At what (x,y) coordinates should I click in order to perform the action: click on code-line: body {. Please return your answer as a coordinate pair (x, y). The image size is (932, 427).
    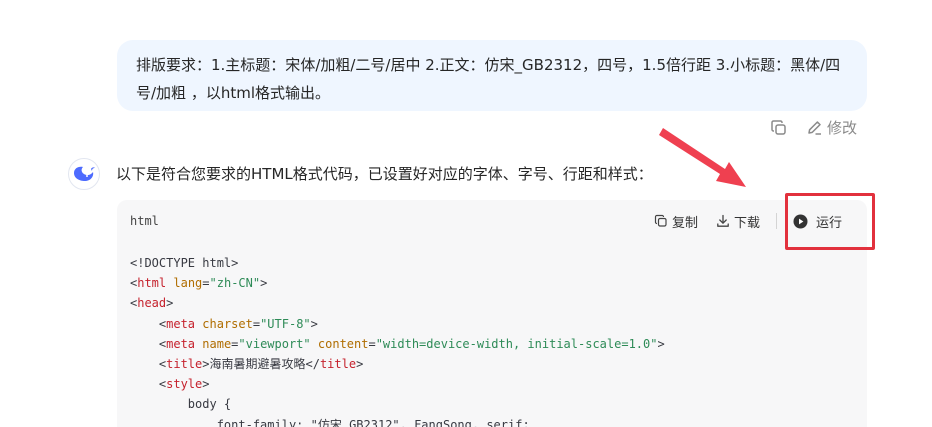
    Looking at the image, I should click on (492, 404).